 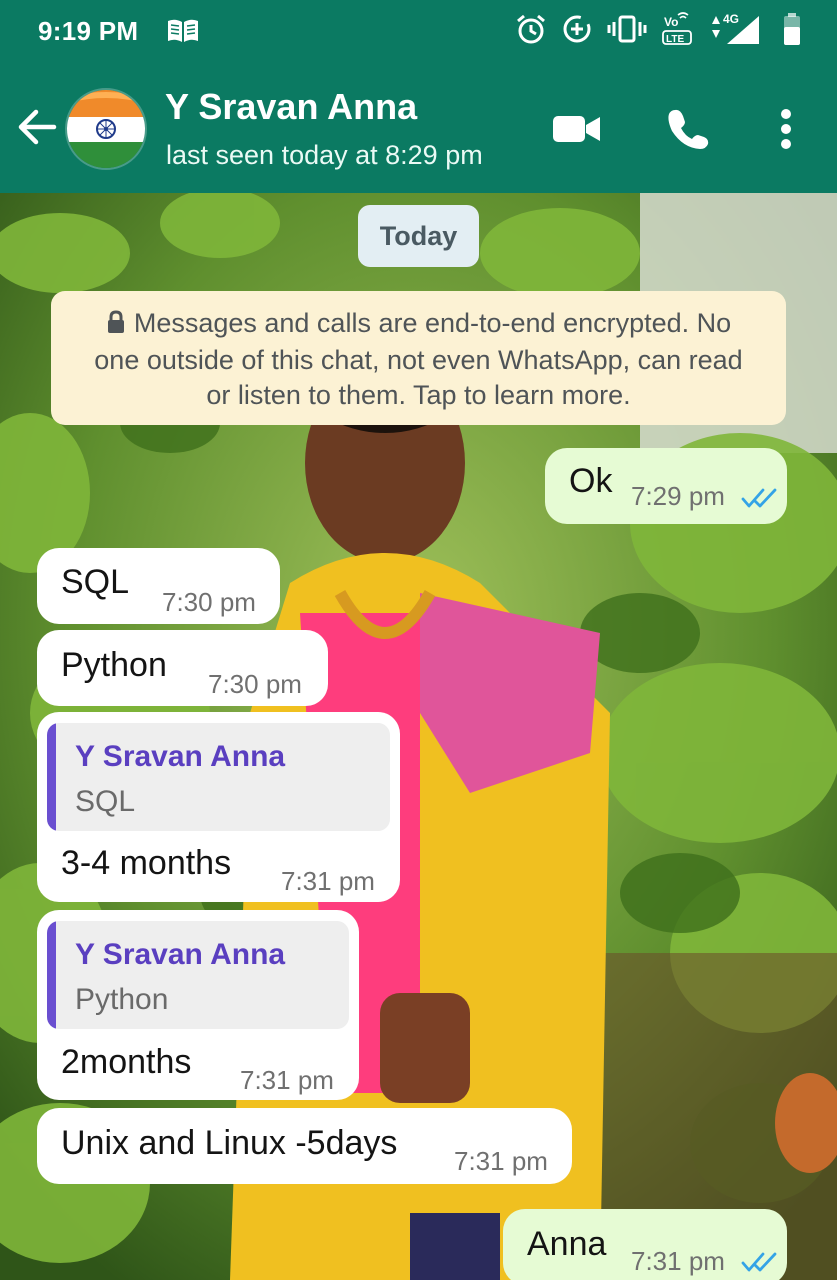 I want to click on volte-icon: Vo LTE, so click(x=678, y=29).